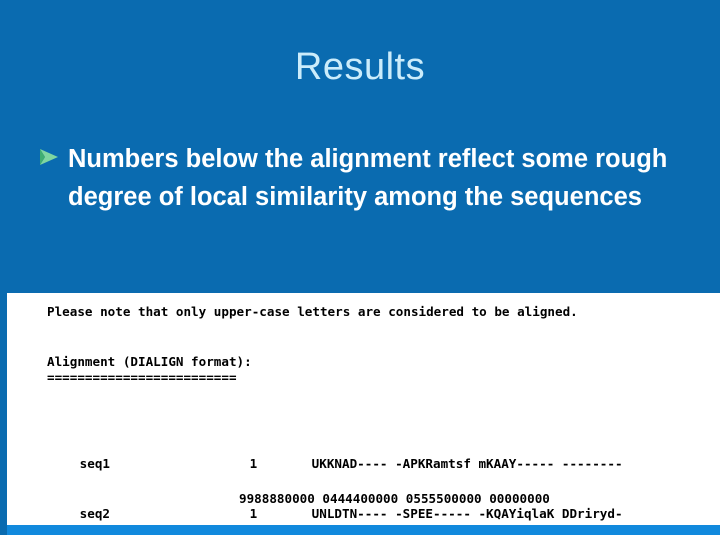  I want to click on panel-left-edge, so click(3, 416).